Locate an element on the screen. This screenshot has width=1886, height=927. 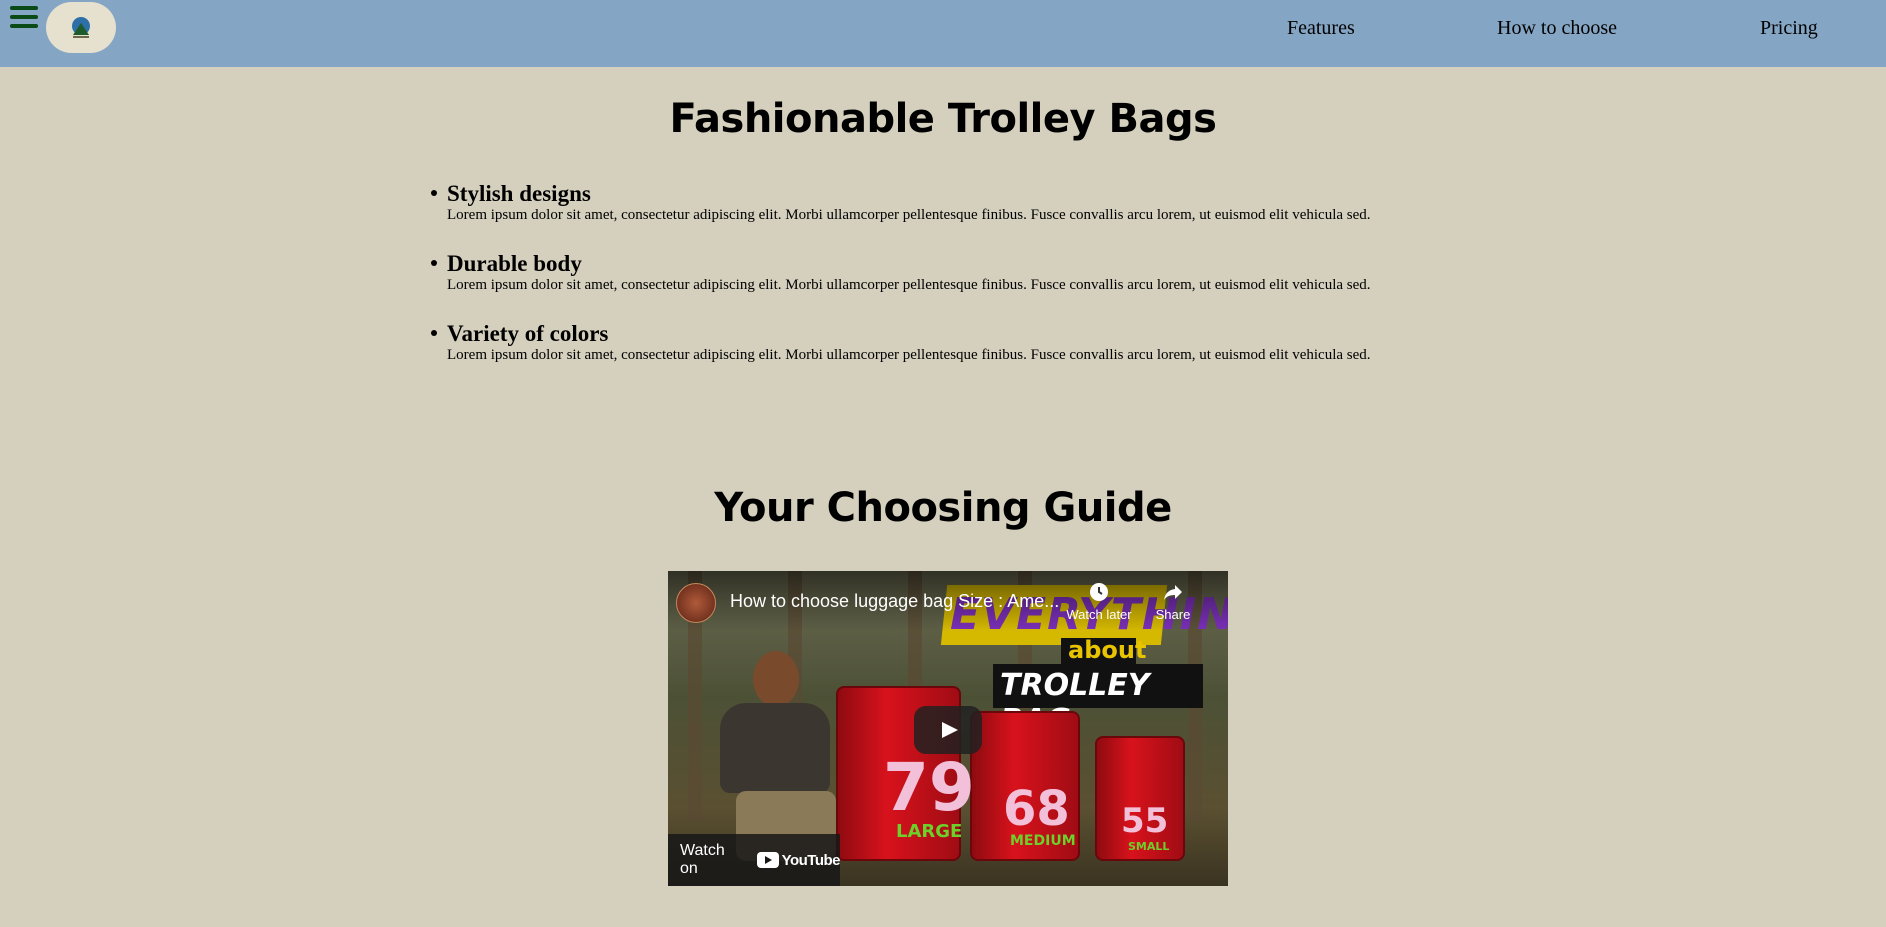
feature-title: Stylish designs is located at coordinates (519, 193).